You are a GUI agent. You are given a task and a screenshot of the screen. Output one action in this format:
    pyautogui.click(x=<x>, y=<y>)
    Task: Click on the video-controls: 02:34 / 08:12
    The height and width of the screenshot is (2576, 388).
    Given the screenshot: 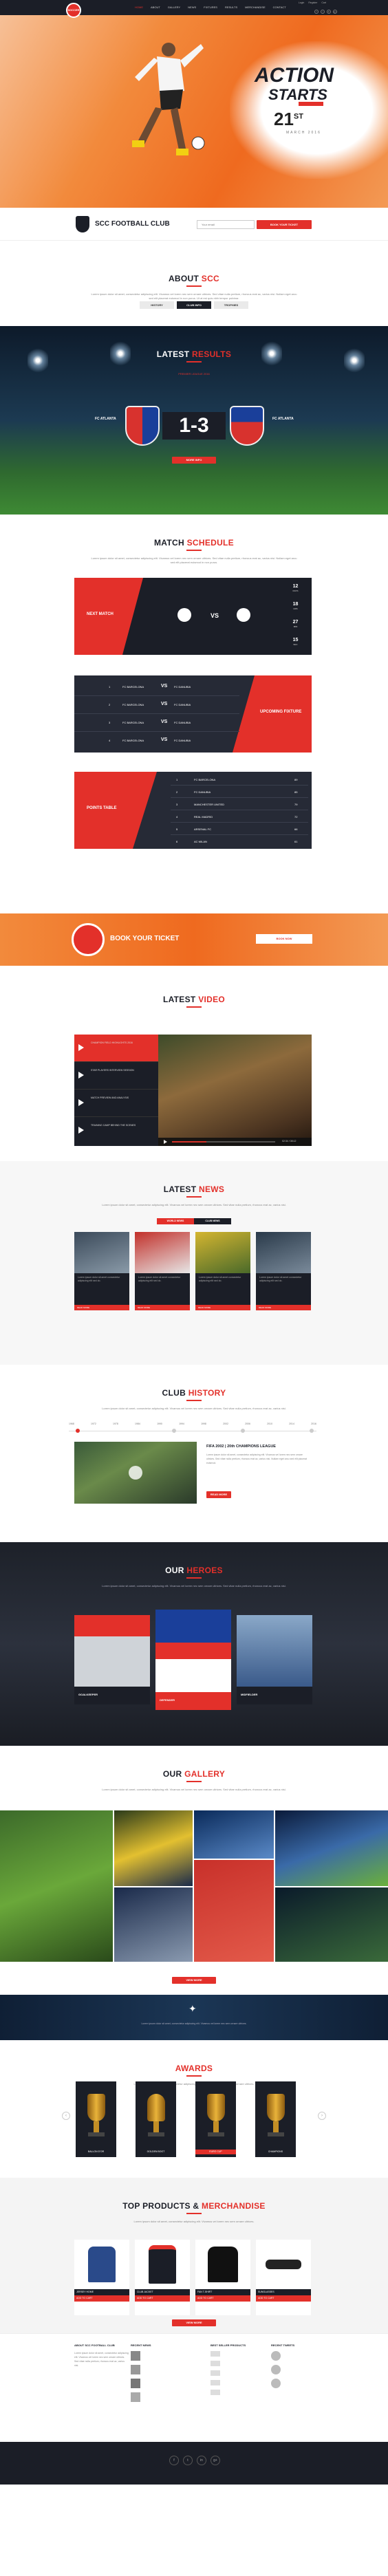 What is the action you would take?
    pyautogui.click(x=235, y=1142)
    